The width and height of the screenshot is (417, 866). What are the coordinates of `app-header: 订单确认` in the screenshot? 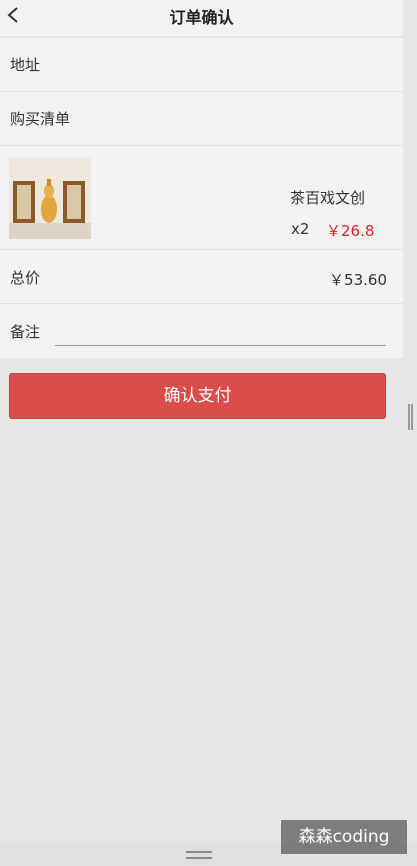 It's located at (201, 18).